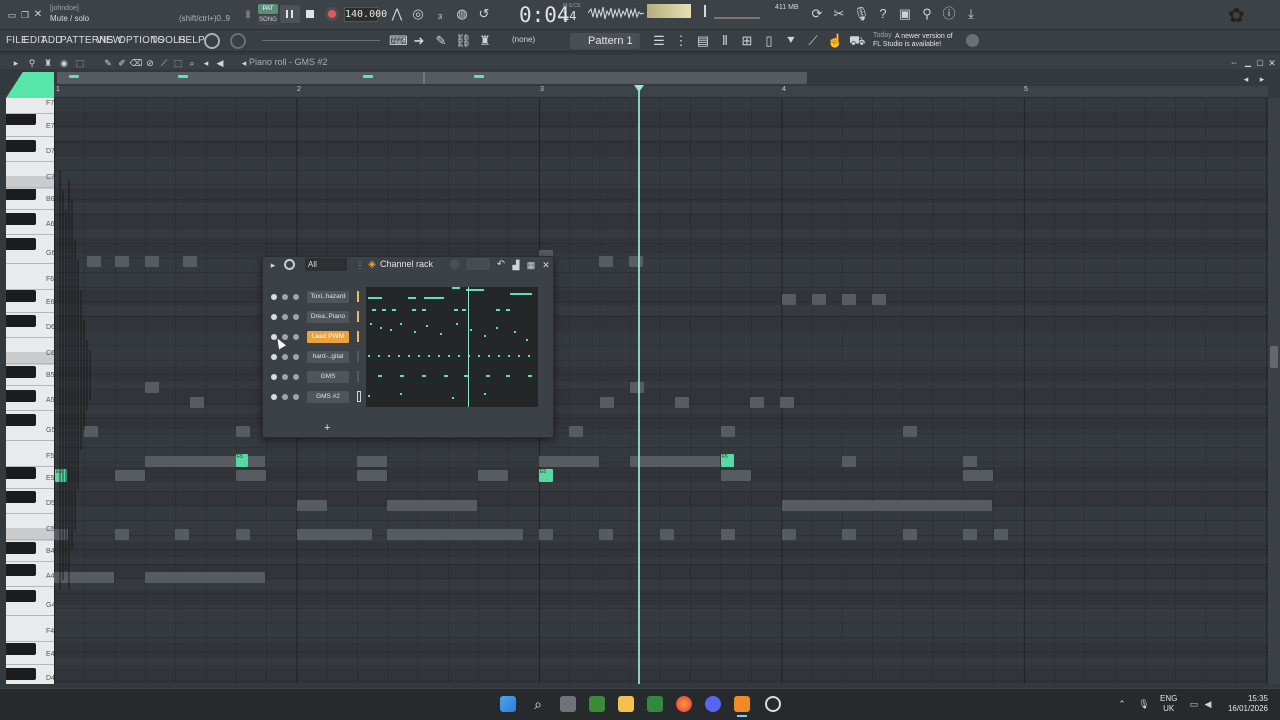 The height and width of the screenshot is (720, 1280). What do you see at coordinates (440, 14) in the screenshot?
I see `countdown-icon: ₃` at bounding box center [440, 14].